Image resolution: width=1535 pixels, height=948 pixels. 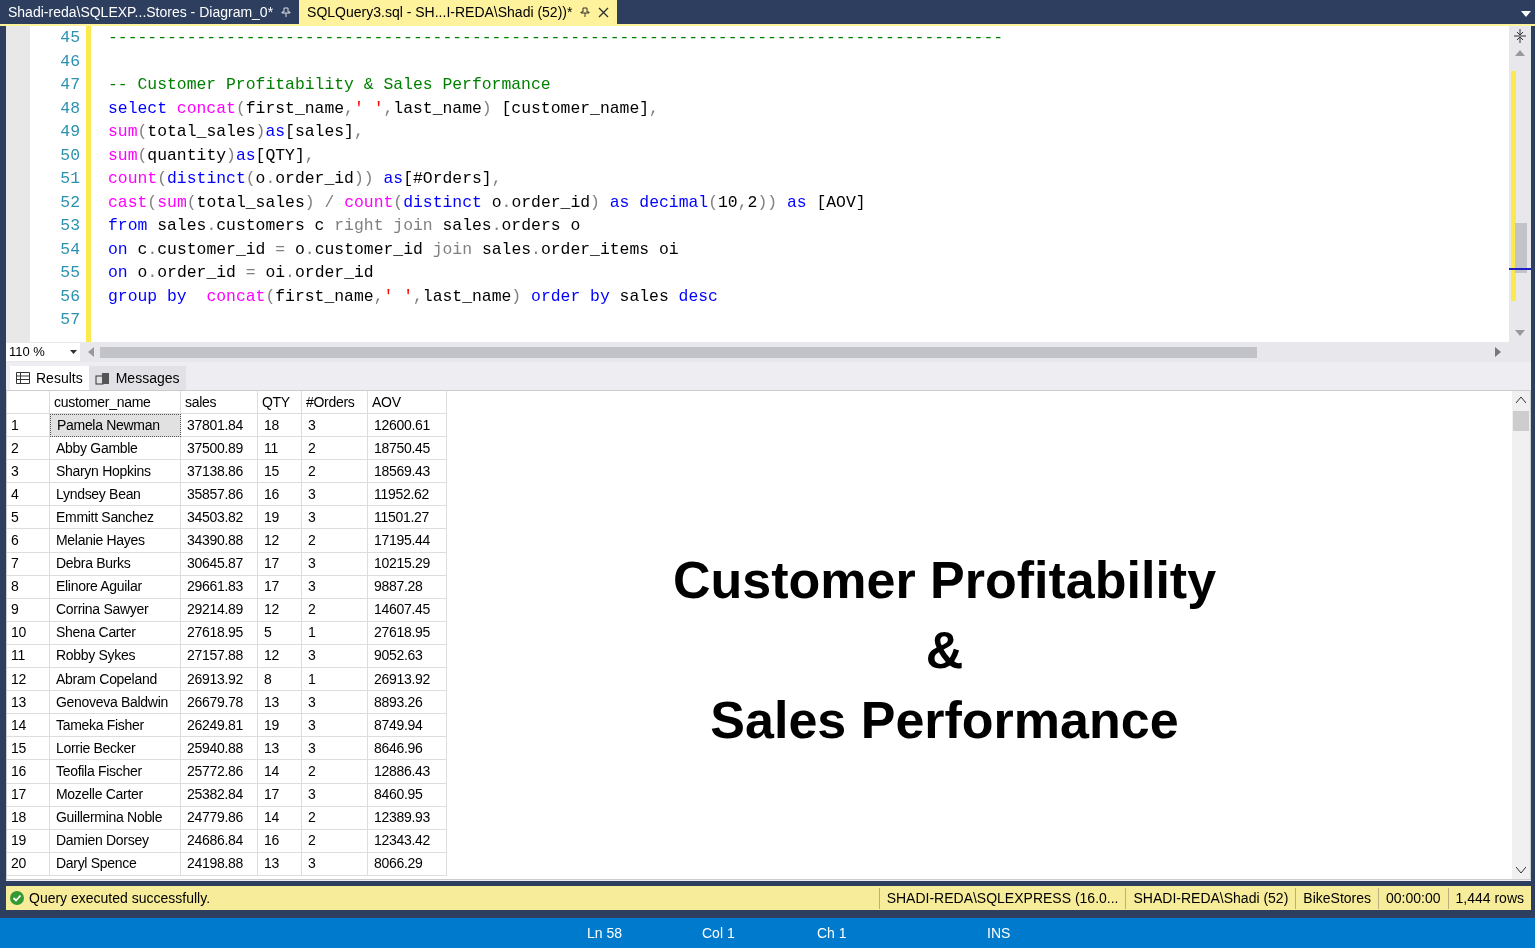 I want to click on table-cell: 26679.78, so click(x=219, y=703).